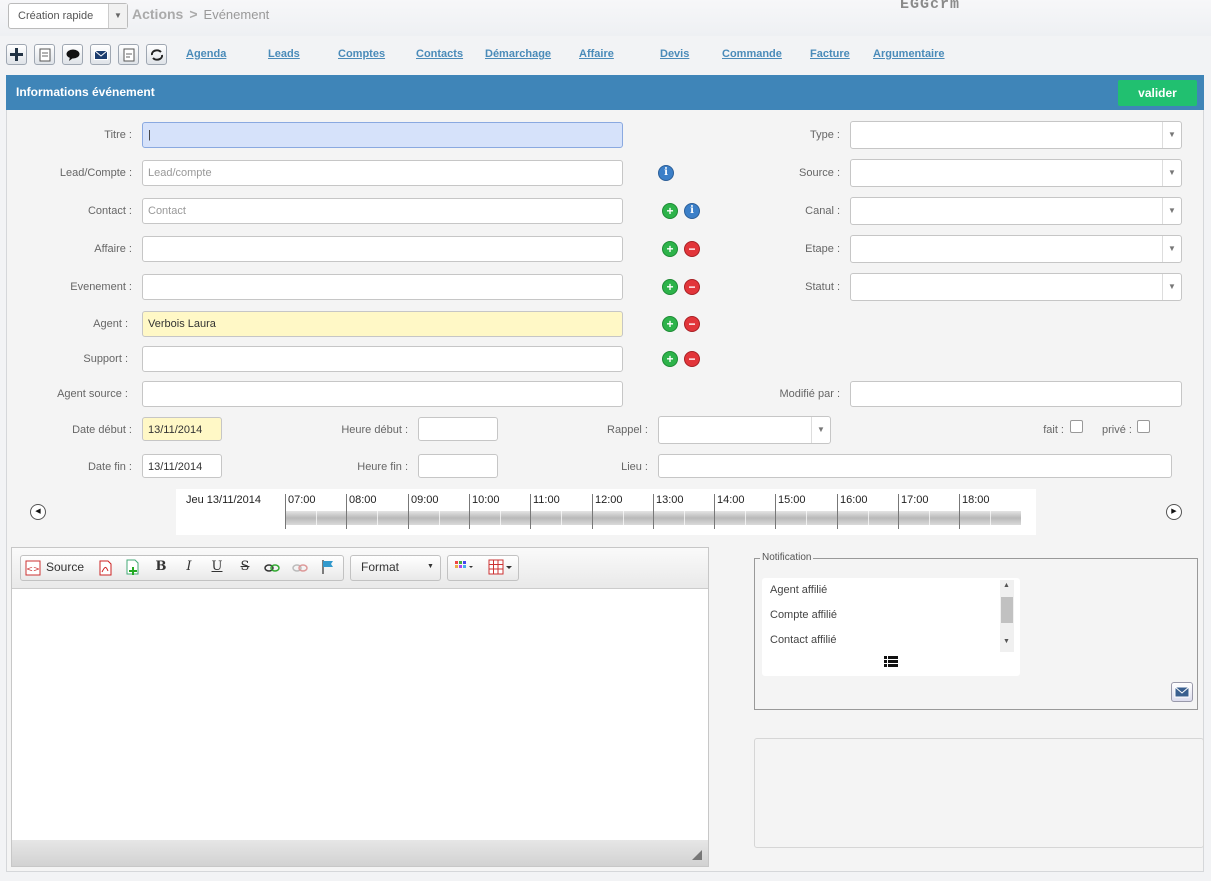 The width and height of the screenshot is (1211, 881). What do you see at coordinates (752, 54) in the screenshot?
I see `nav-commande: Commande` at bounding box center [752, 54].